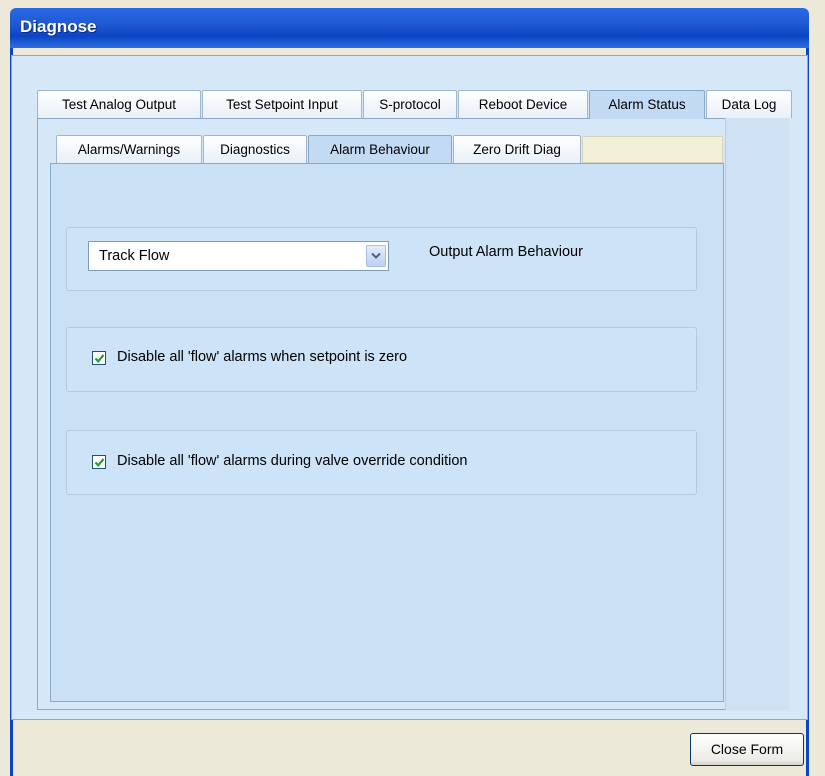 The height and width of the screenshot is (776, 825). I want to click on disable-setpoint-zero-checkbox, so click(99, 358).